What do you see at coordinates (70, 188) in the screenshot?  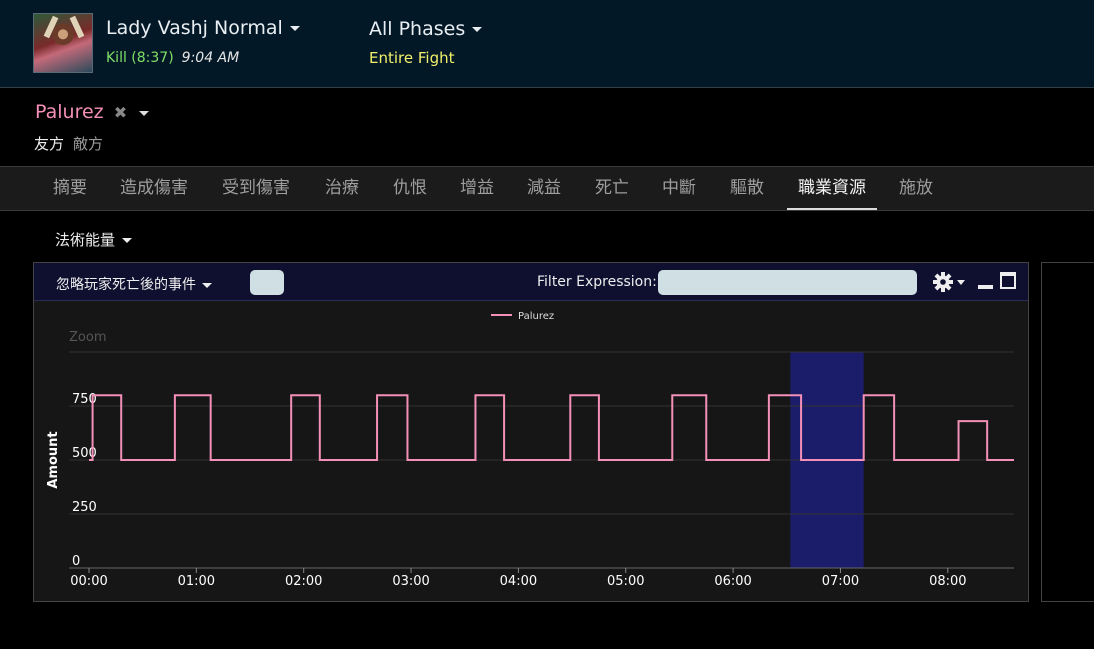 I see `tab-summary: 摘要` at bounding box center [70, 188].